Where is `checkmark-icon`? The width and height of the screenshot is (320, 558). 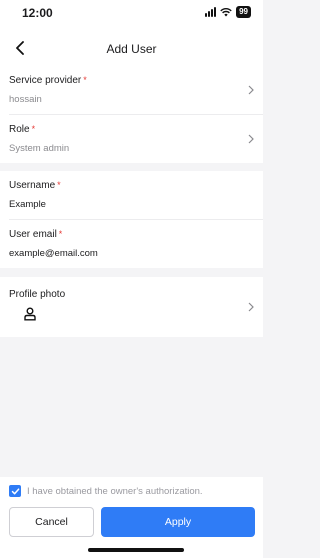 checkmark-icon is located at coordinates (15, 490).